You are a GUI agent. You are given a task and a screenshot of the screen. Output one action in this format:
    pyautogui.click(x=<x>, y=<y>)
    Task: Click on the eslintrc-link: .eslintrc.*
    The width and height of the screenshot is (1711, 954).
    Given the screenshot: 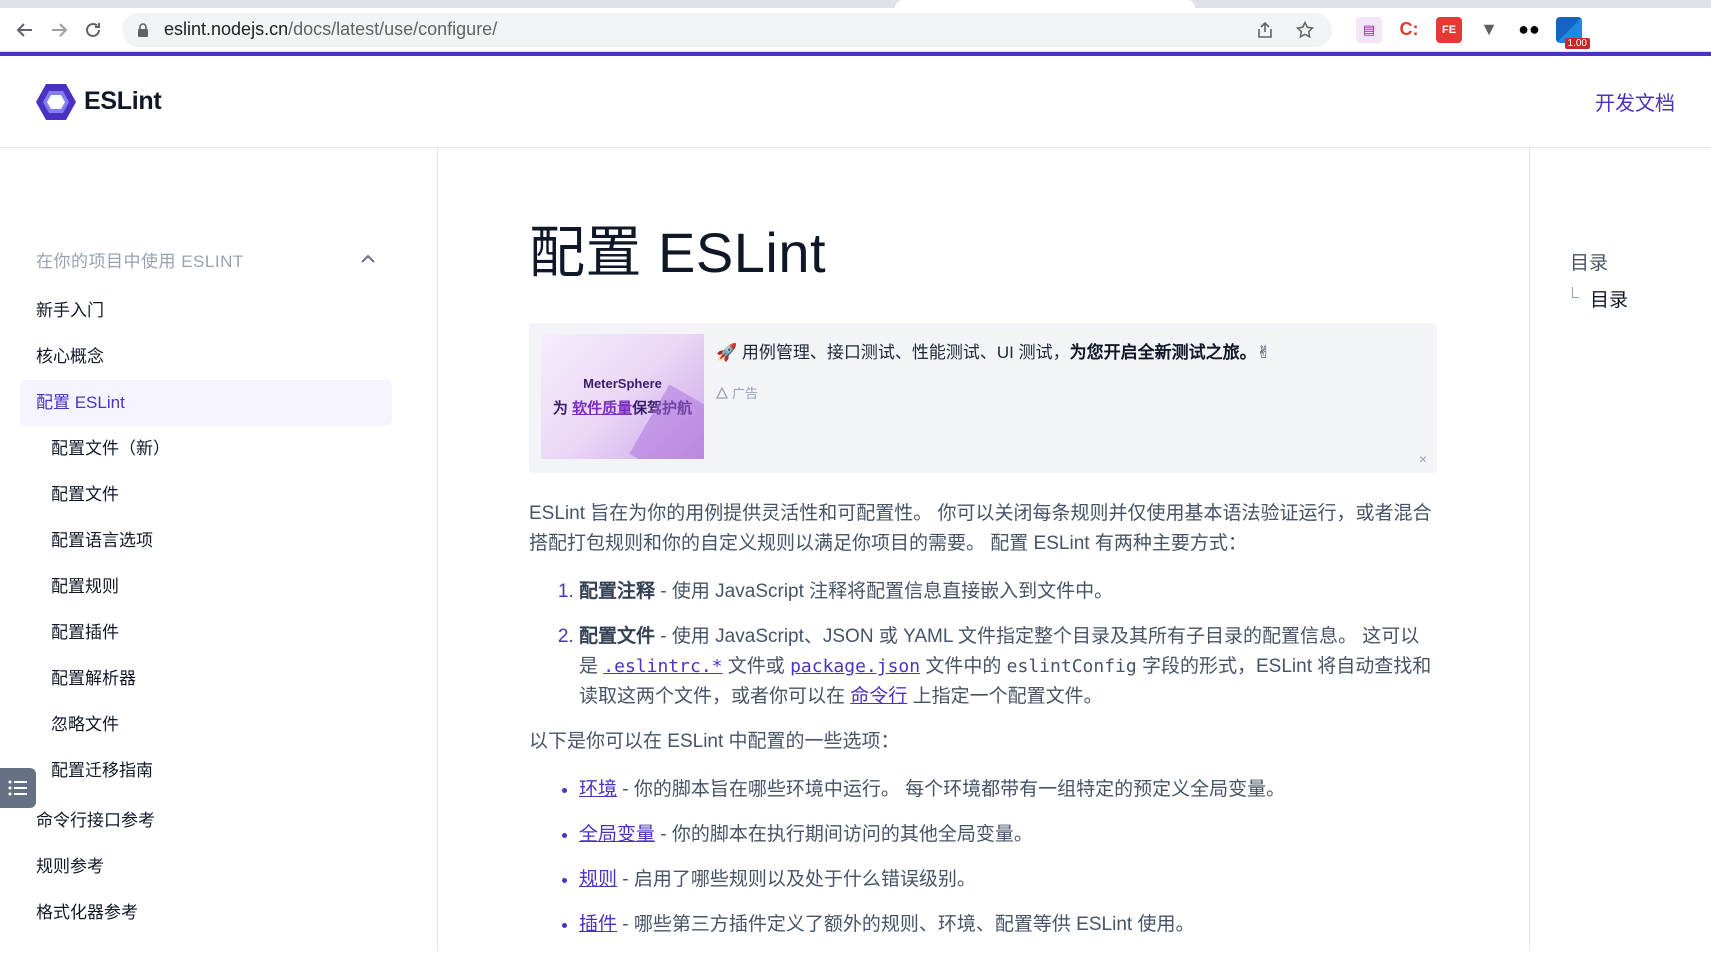 What is the action you would take?
    pyautogui.click(x=662, y=666)
    